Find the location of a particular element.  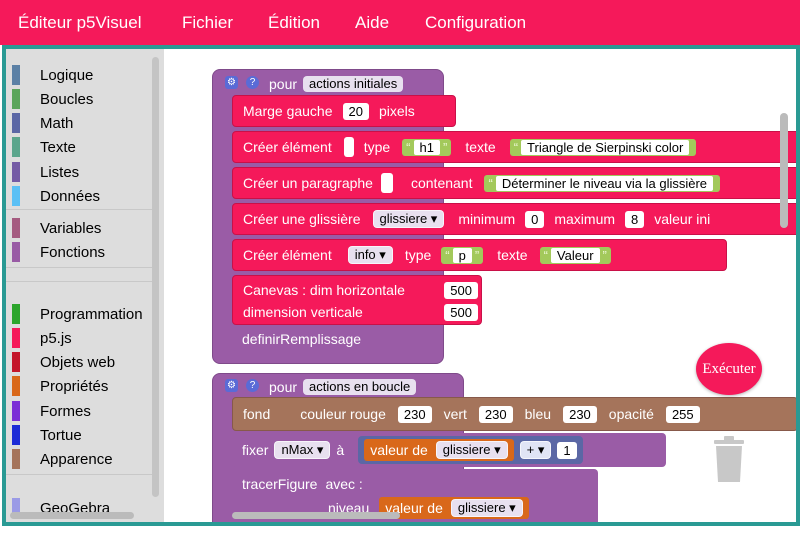

bleu-value: 230 is located at coordinates (580, 414).